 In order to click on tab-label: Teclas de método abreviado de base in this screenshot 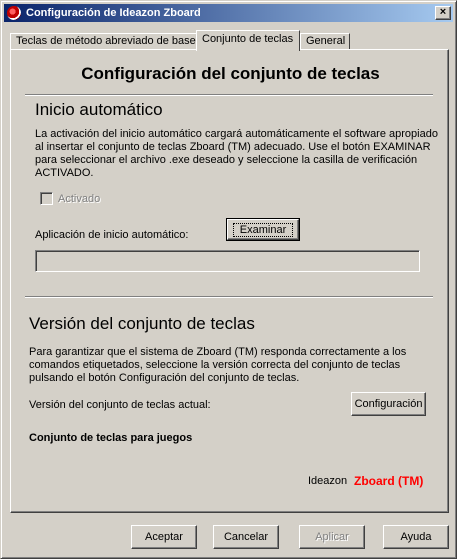, I will do `click(106, 41)`.